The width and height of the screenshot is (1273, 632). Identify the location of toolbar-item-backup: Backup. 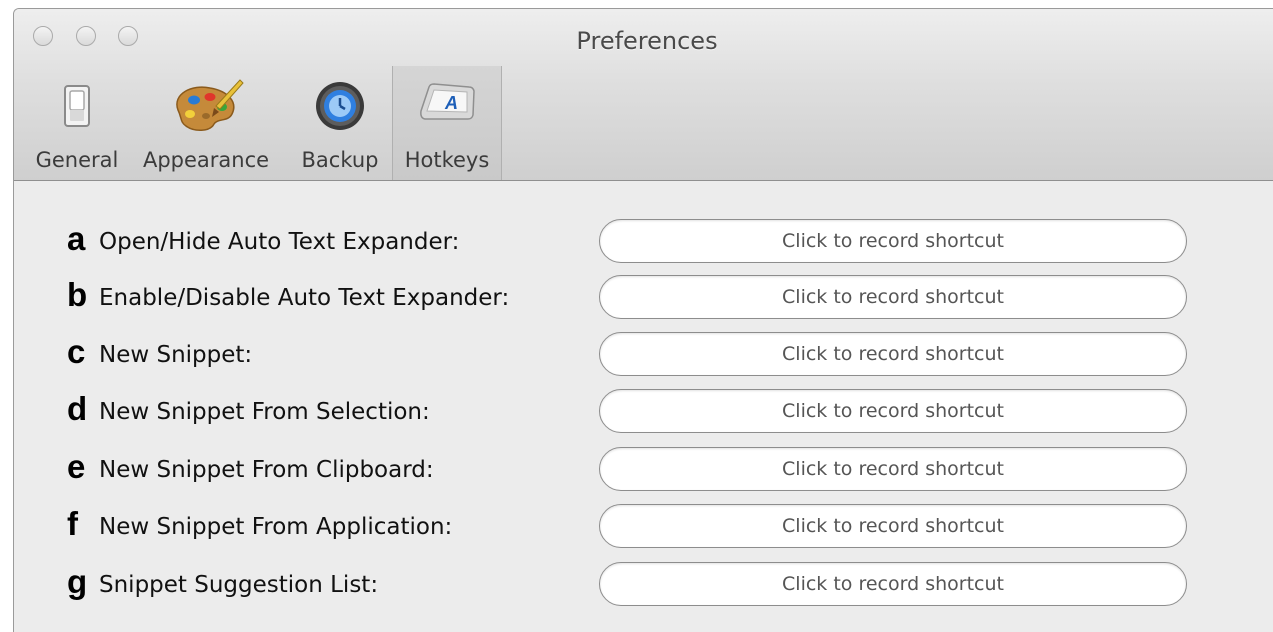
(340, 123).